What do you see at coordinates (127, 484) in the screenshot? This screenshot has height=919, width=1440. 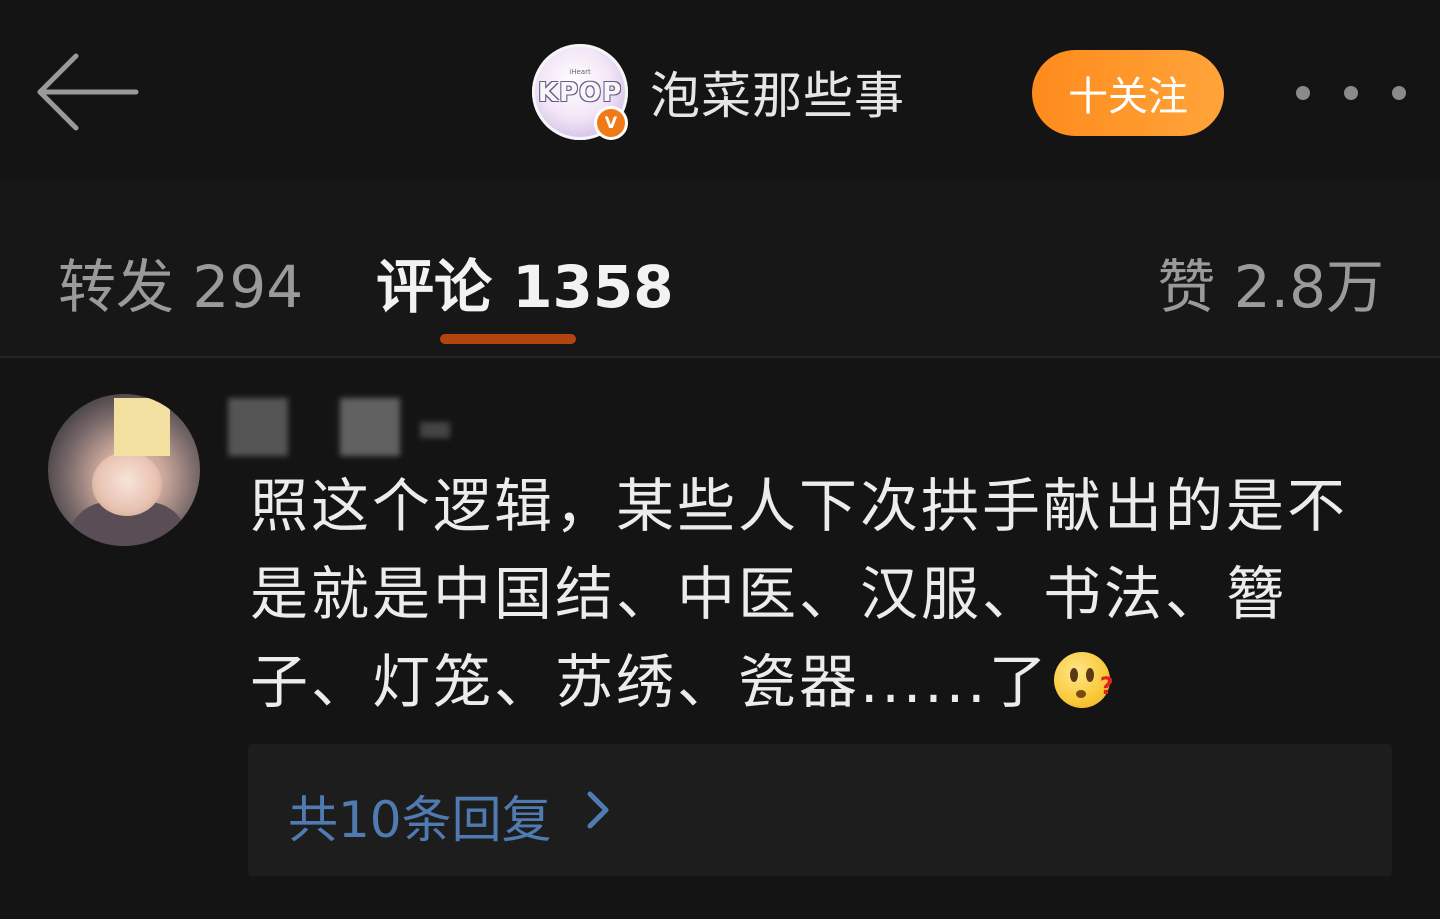 I see `avatar-face` at bounding box center [127, 484].